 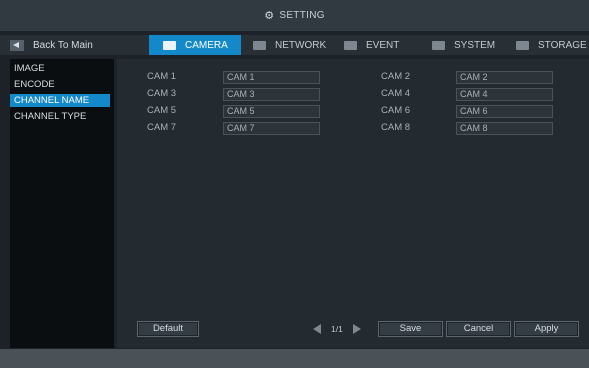 What do you see at coordinates (60, 100) in the screenshot?
I see `sidebar-item-channel-name: CHANNEL NAME` at bounding box center [60, 100].